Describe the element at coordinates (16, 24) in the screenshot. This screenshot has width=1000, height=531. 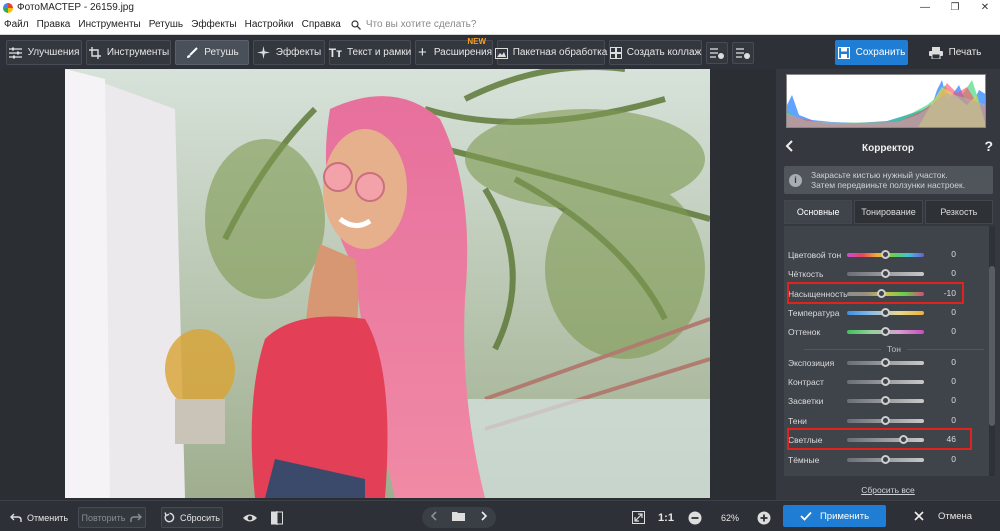
I see `menu-file: Файл` at that location.